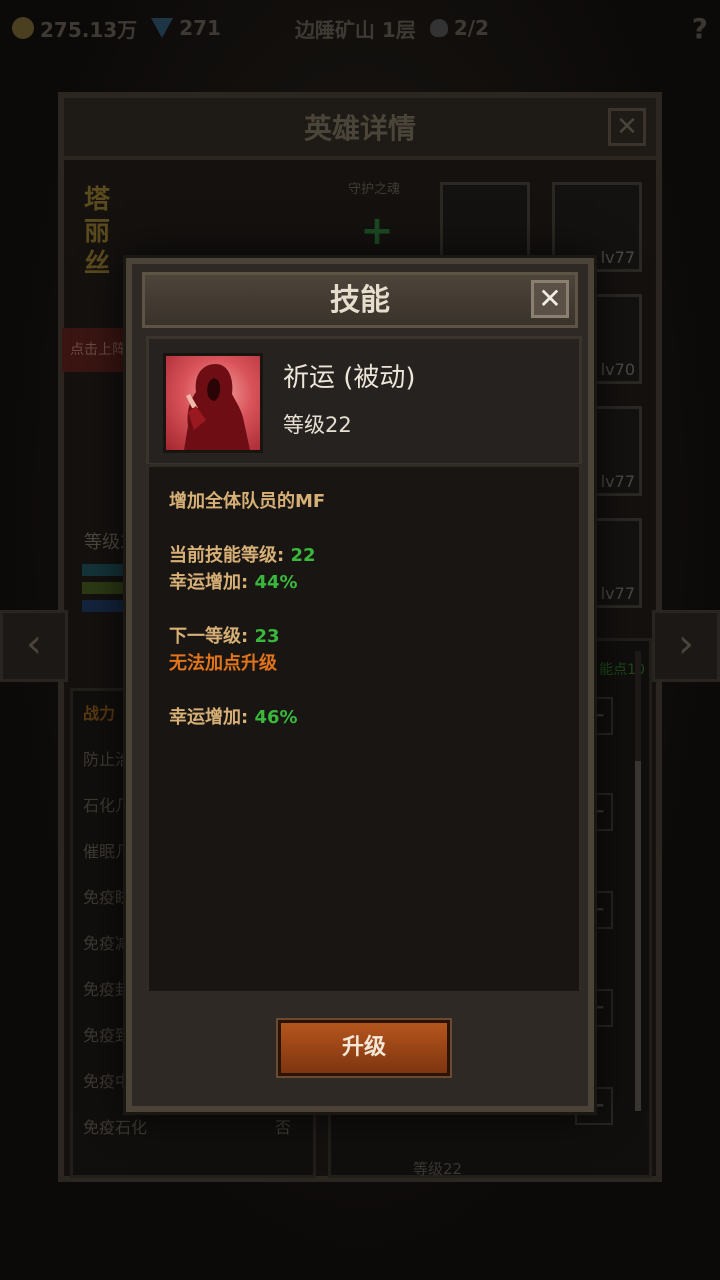  I want to click on next-level-value: 23, so click(267, 636).